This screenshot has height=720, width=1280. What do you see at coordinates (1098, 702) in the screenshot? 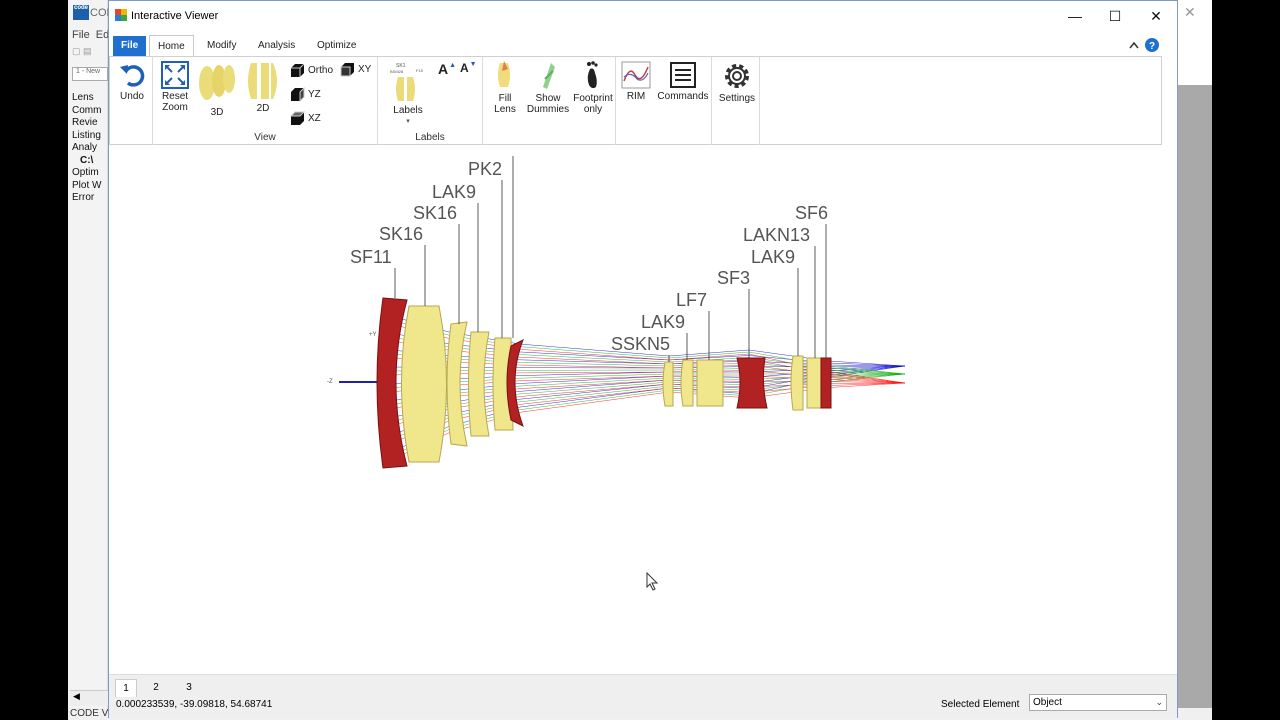
I see `selected-element-select: Object ⌄` at bounding box center [1098, 702].